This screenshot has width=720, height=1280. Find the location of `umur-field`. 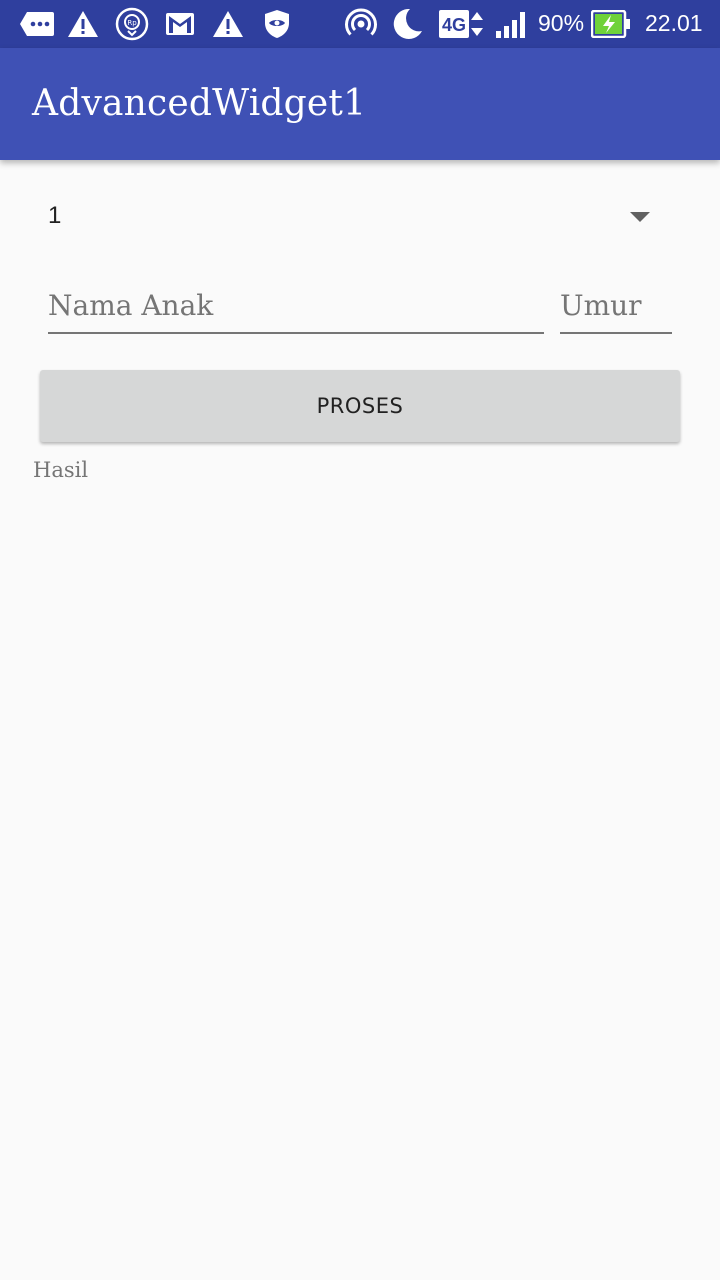

umur-field is located at coordinates (616, 307).